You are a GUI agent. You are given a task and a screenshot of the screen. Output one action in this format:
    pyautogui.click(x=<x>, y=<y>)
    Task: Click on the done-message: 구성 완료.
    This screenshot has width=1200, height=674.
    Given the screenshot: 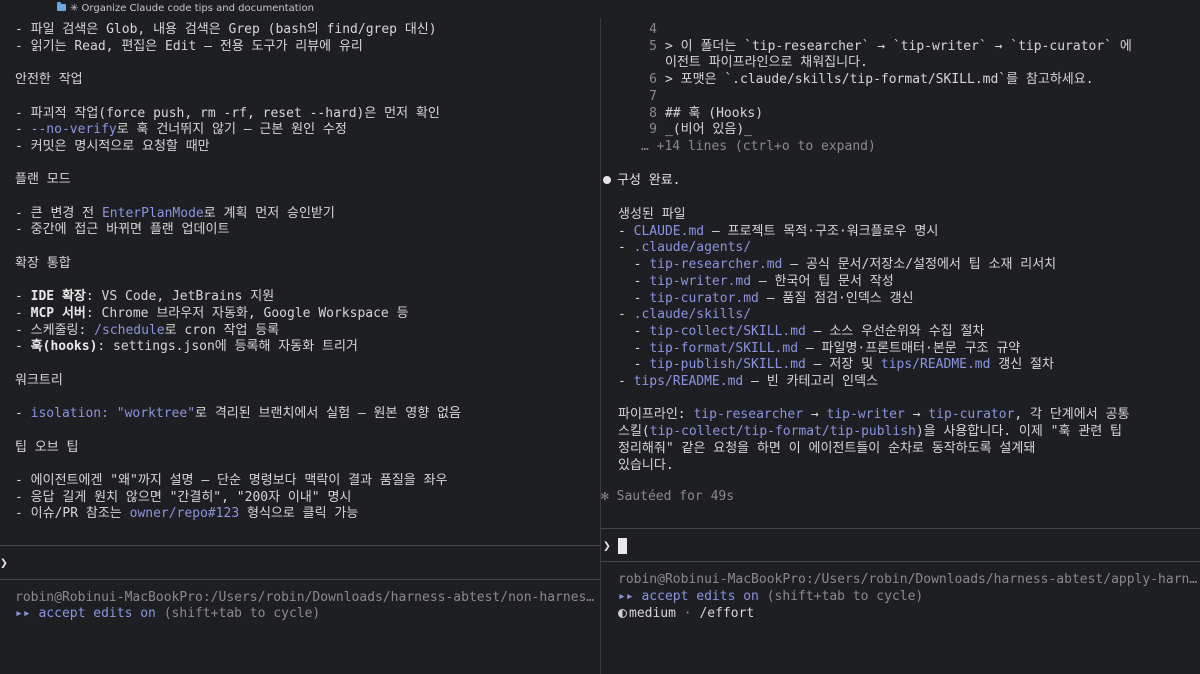 What is the action you would take?
    pyautogui.click(x=649, y=180)
    